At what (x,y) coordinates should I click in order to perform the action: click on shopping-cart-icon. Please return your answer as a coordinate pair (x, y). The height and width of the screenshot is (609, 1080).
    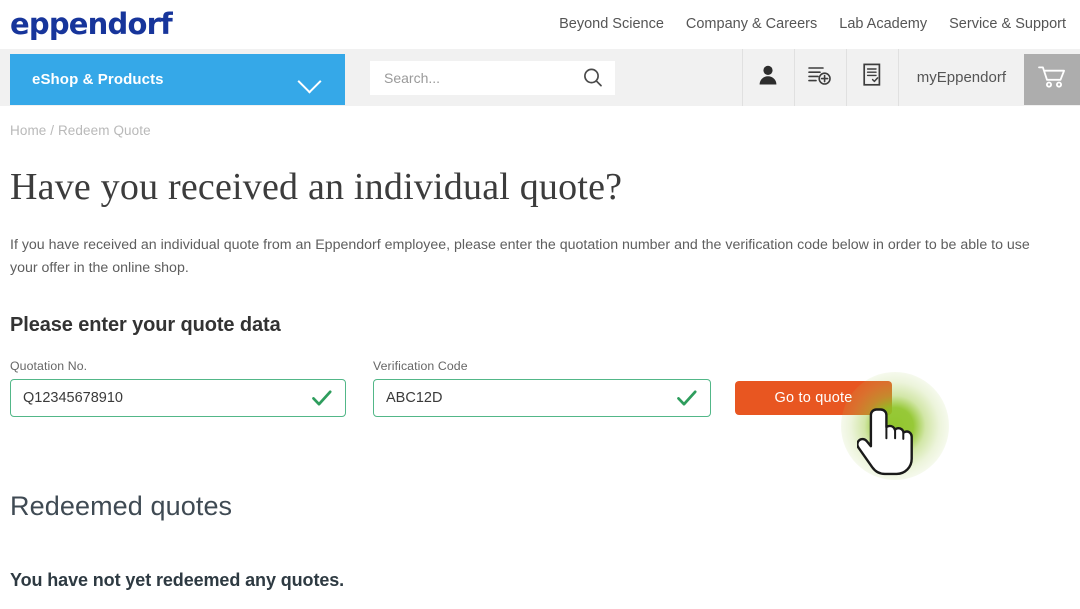
    Looking at the image, I should click on (1052, 79).